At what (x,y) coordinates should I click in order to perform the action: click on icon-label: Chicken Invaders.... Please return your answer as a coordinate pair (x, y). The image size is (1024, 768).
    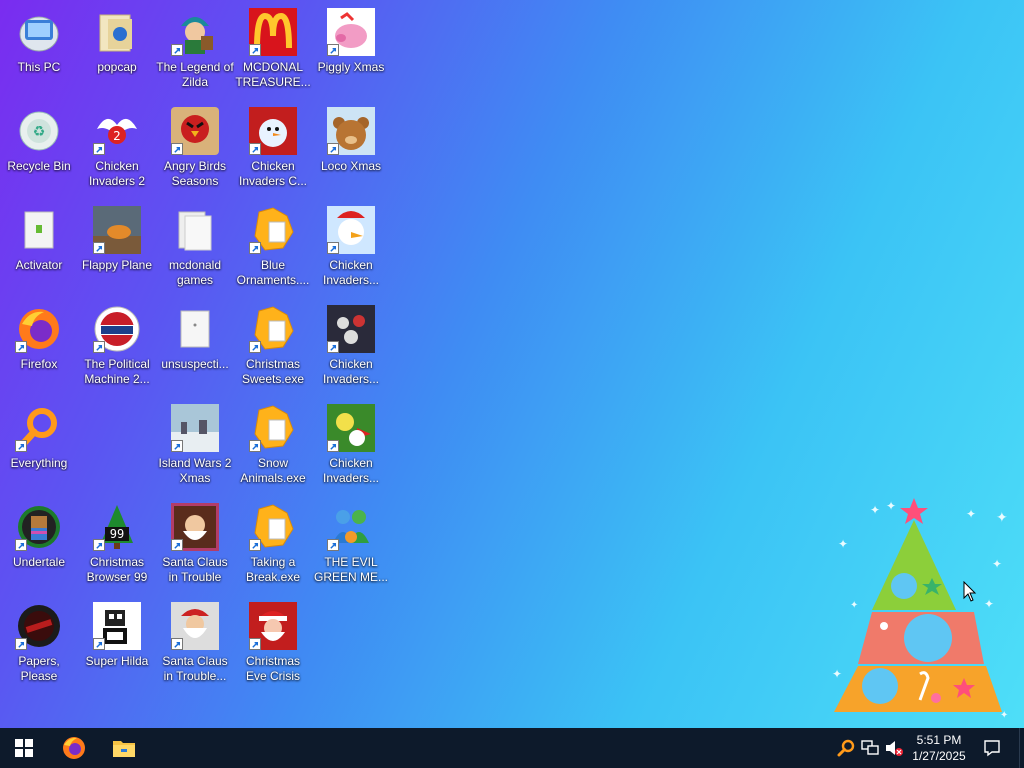
    Looking at the image, I should click on (351, 272).